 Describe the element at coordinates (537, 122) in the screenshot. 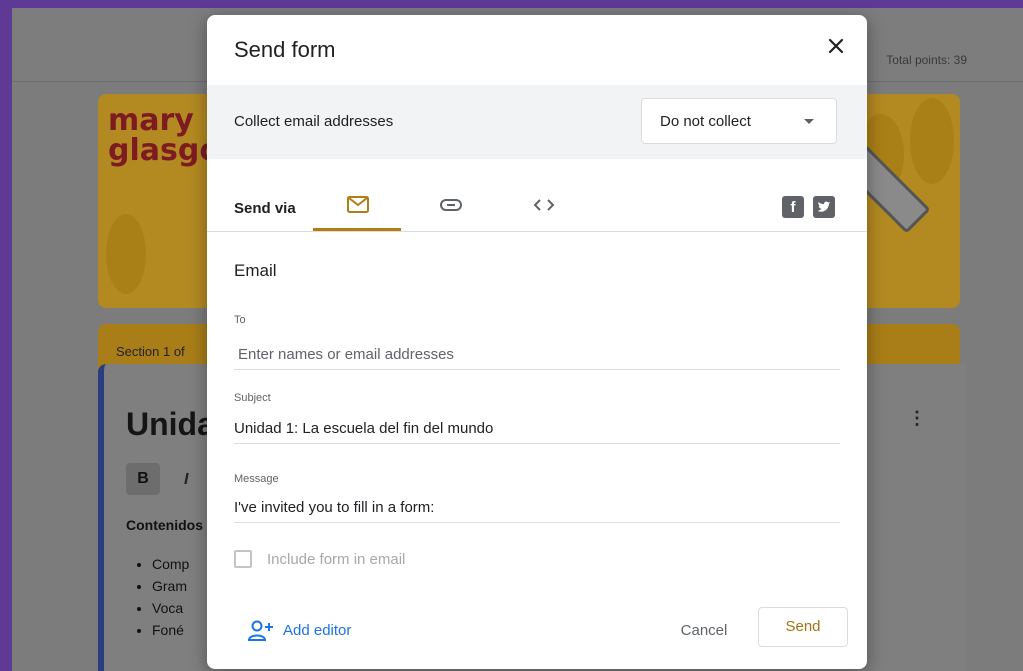

I see `collect-emails-row: Collect email addresses Do not collect` at that location.